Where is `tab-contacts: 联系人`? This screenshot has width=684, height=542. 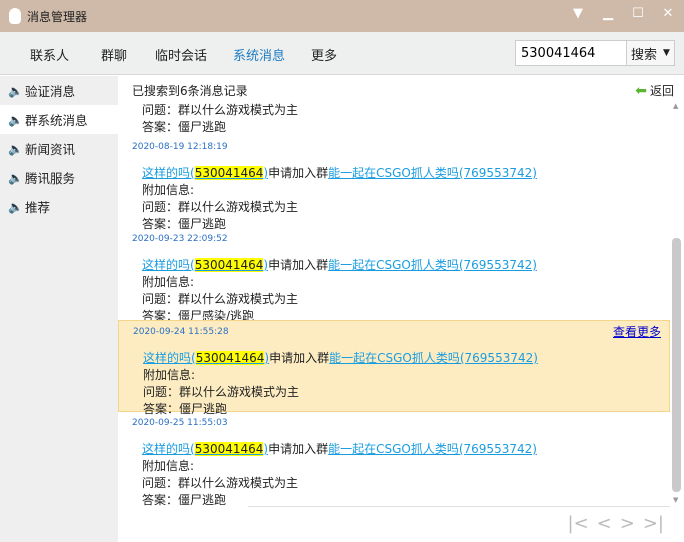 tab-contacts: 联系人 is located at coordinates (49, 54).